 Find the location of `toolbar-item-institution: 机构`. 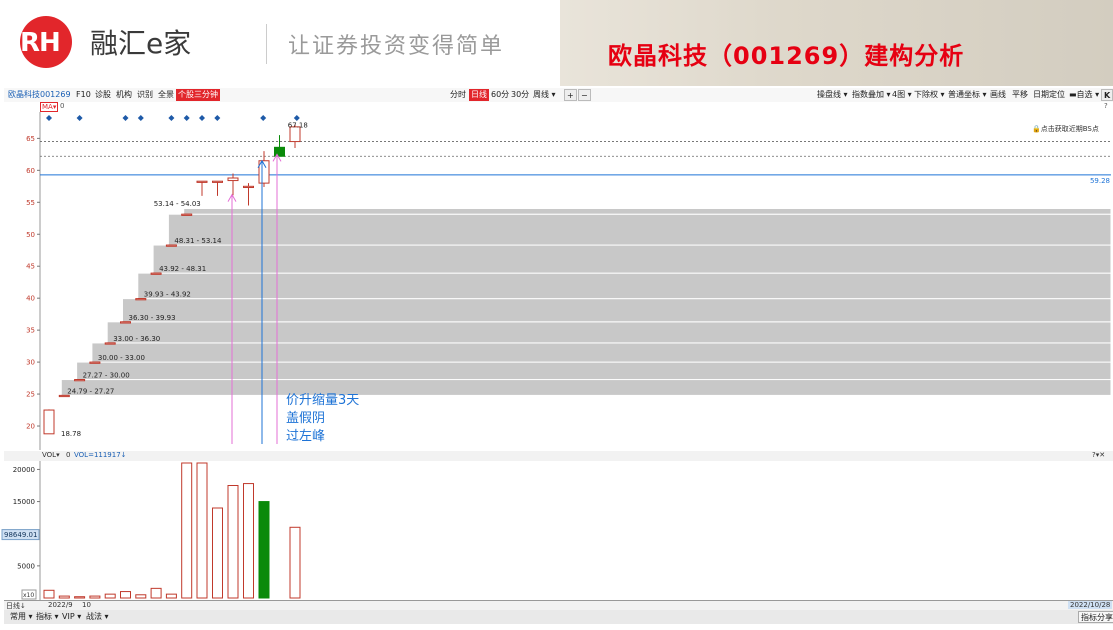

toolbar-item-institution: 机构 is located at coordinates (124, 95).